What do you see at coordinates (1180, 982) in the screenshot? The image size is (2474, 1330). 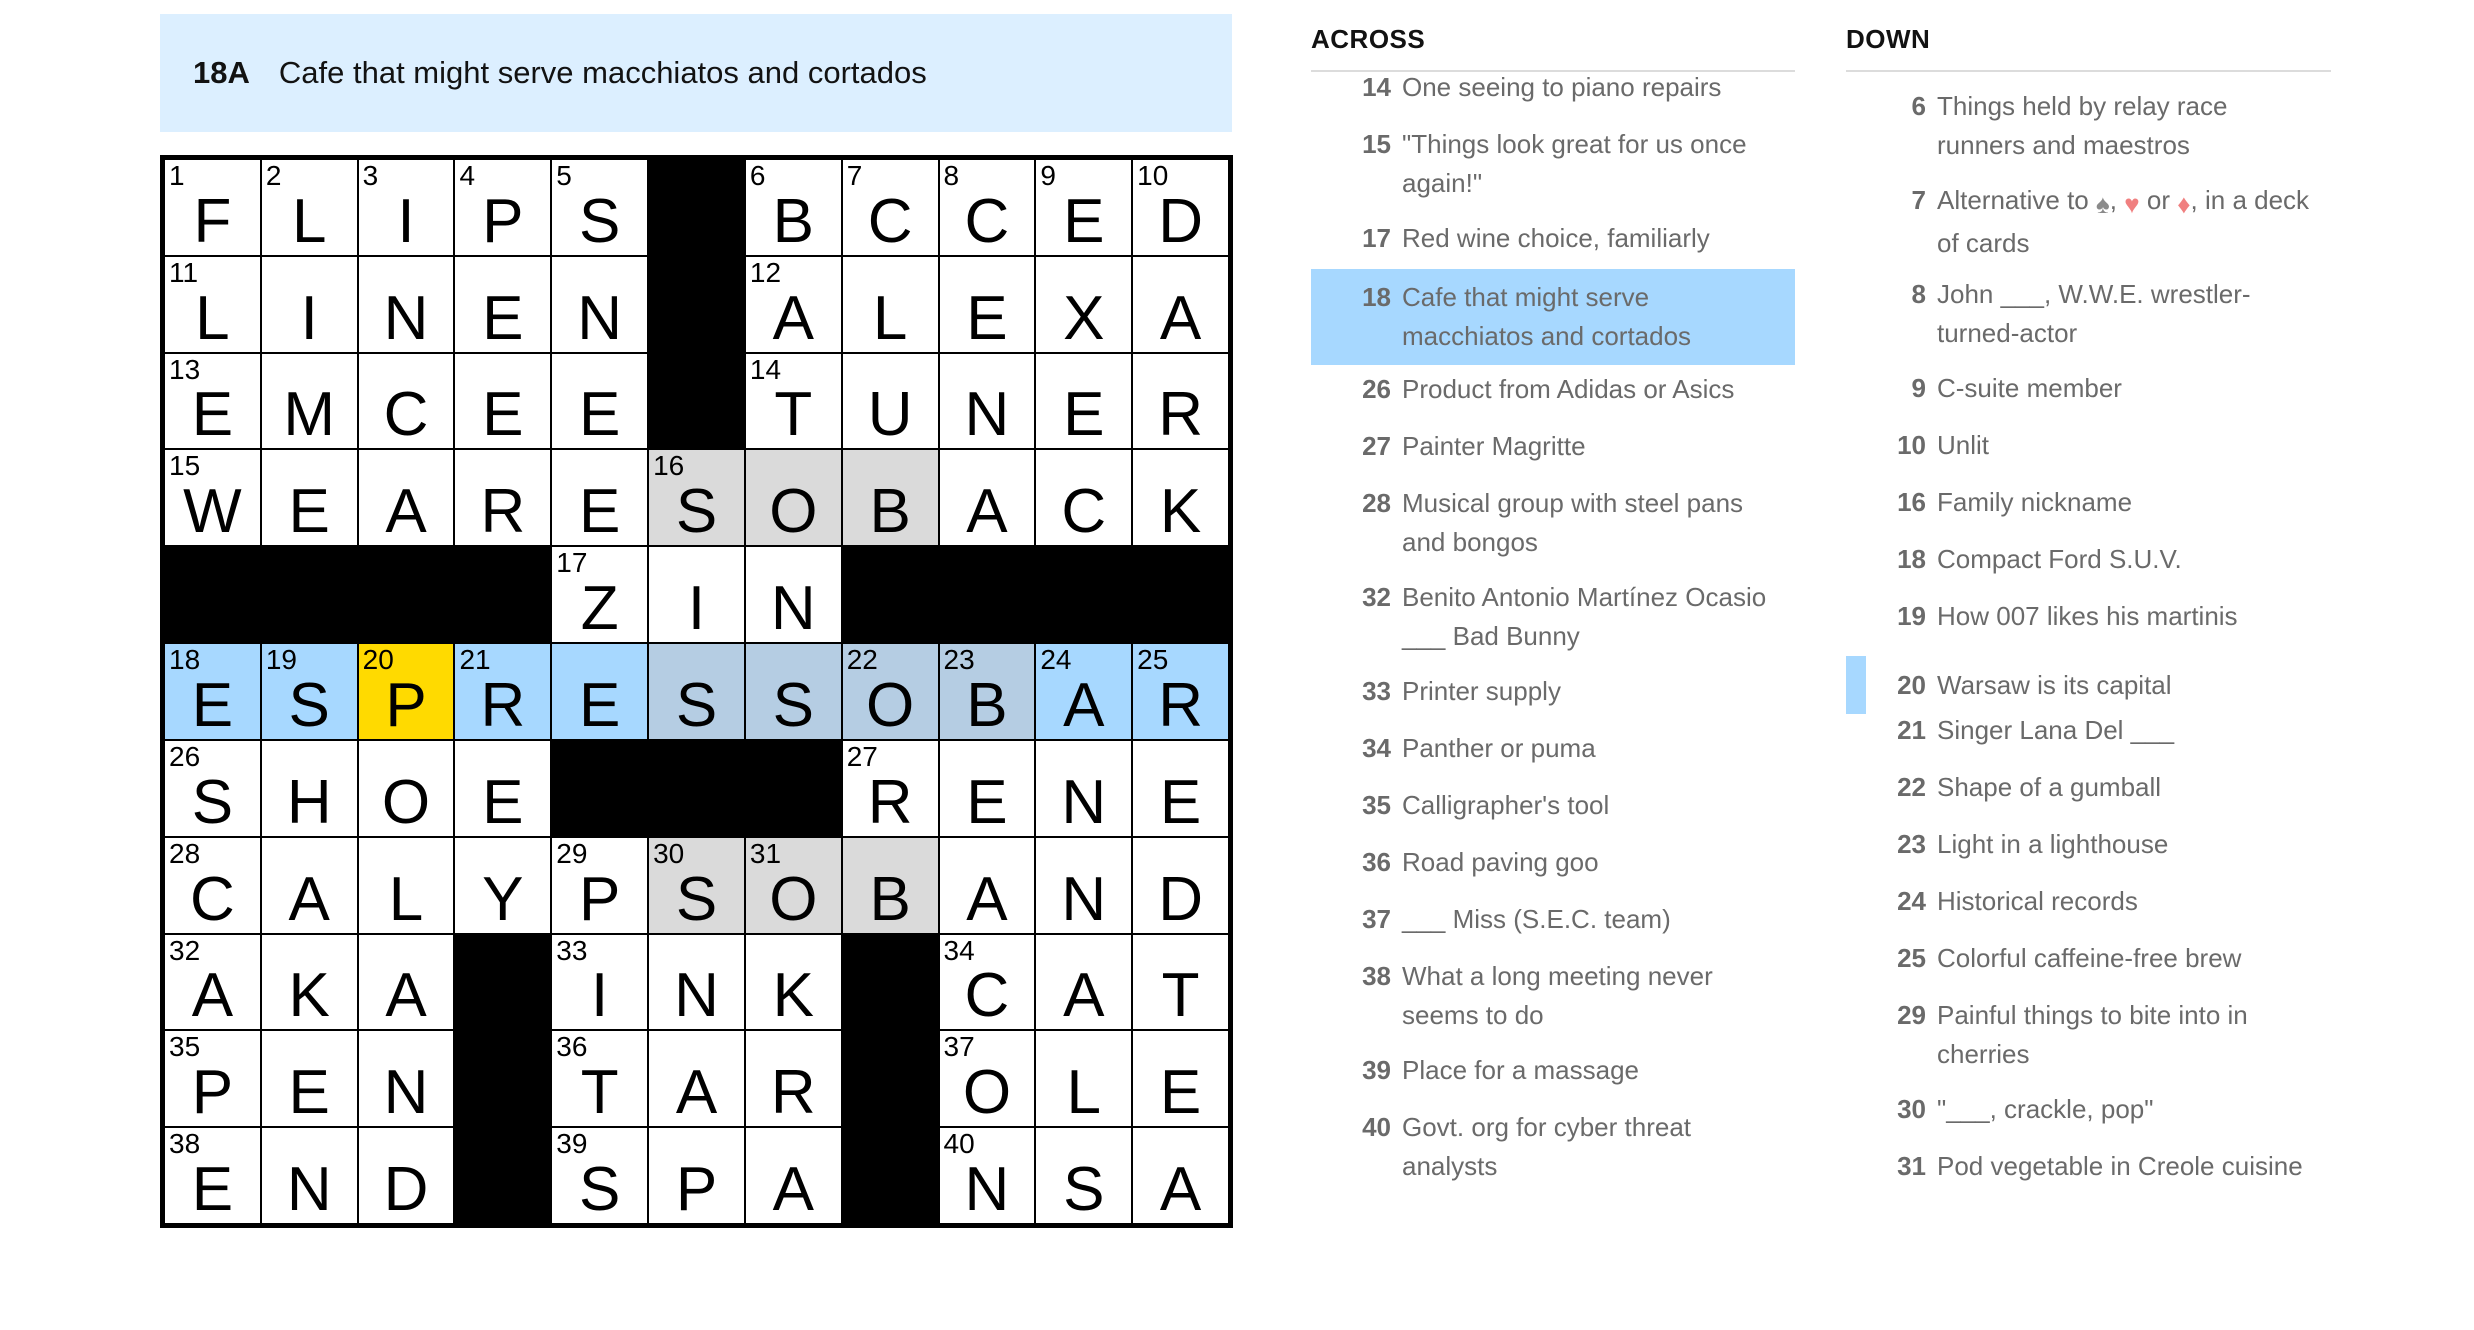 I see `grid-cell: T` at bounding box center [1180, 982].